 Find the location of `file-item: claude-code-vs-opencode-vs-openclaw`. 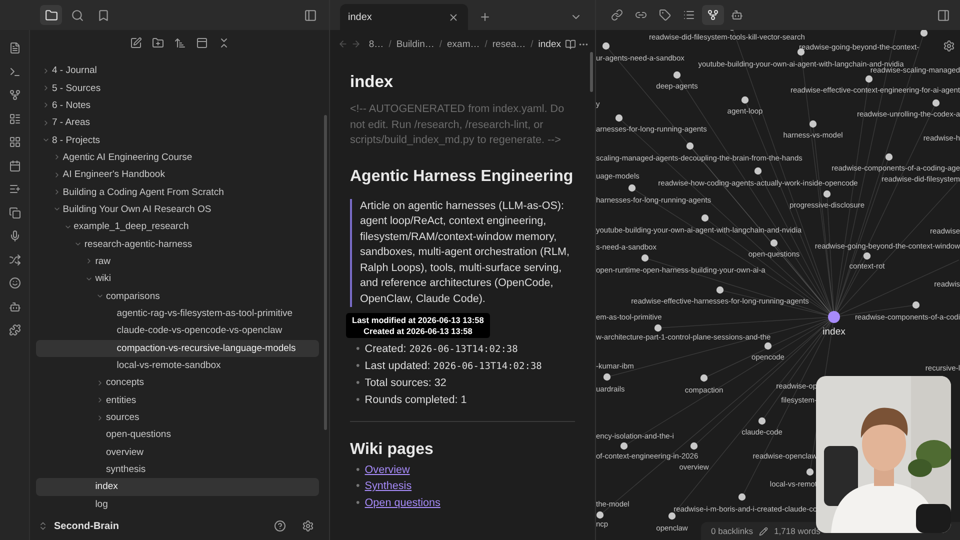

file-item: claude-code-vs-opencode-vs-openclaw is located at coordinates (177, 331).